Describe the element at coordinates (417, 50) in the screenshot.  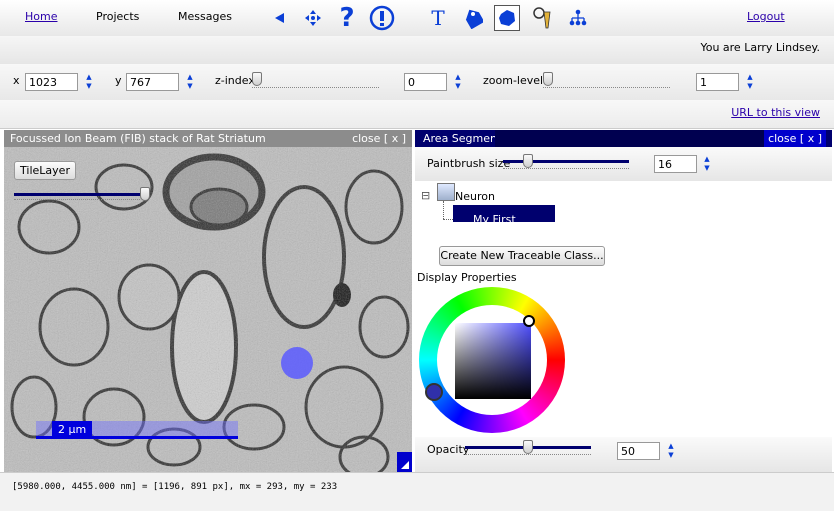
I see `user-bar: You are Larry Lindsey.` at that location.